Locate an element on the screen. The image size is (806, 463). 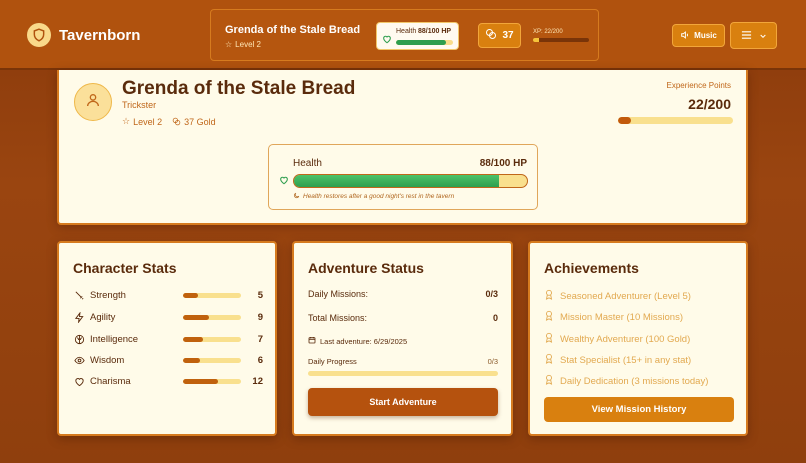
menu-button is located at coordinates (753, 35).